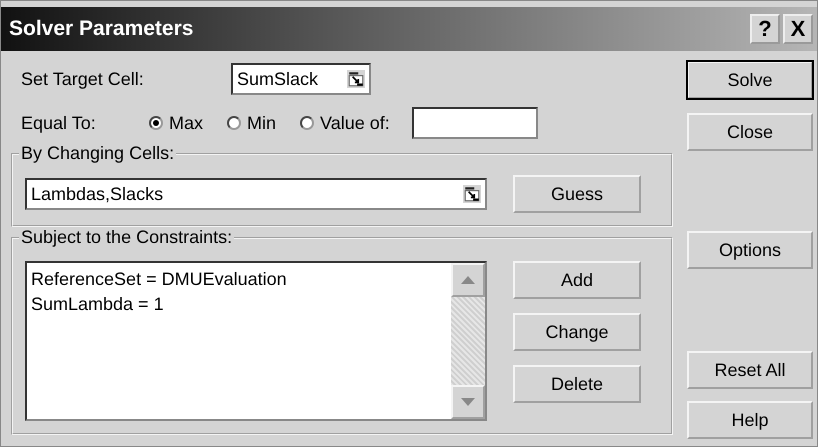 The image size is (818, 447). What do you see at coordinates (126, 237) in the screenshot?
I see `group-title: Subject to the Constraints:` at bounding box center [126, 237].